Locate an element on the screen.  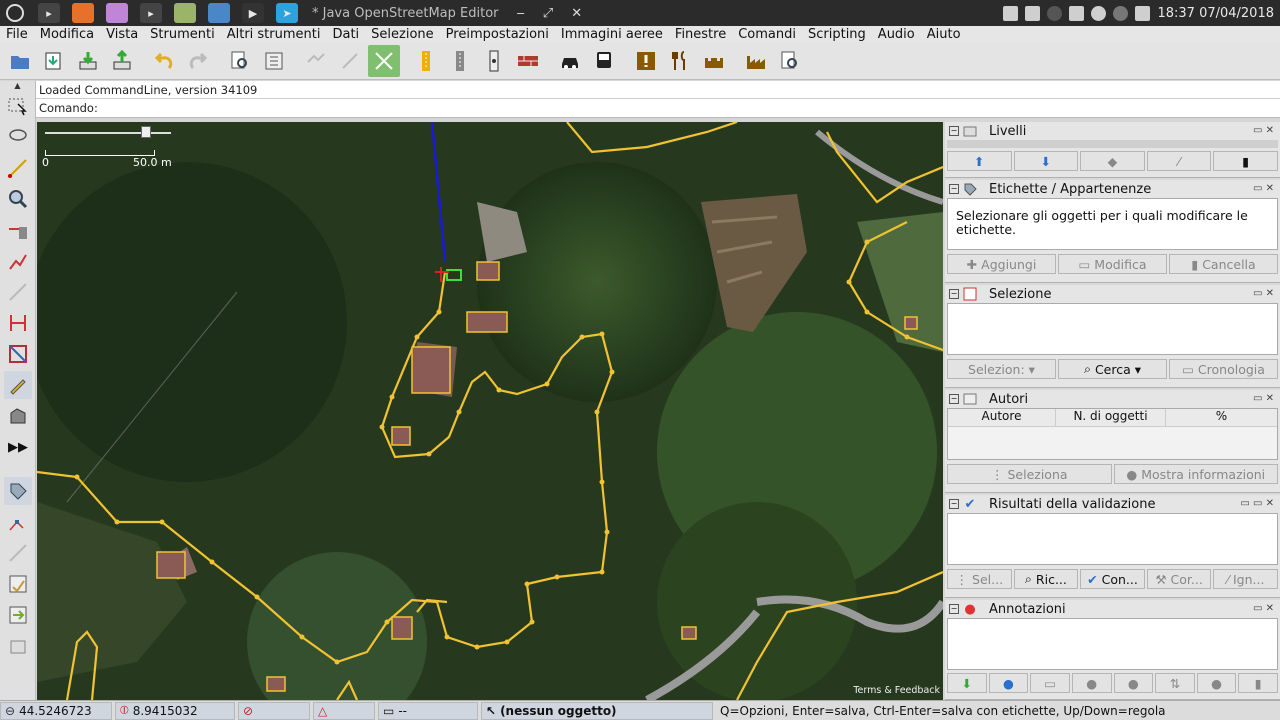
move-down-icon: ⬇ is located at coordinates (1046, 161).